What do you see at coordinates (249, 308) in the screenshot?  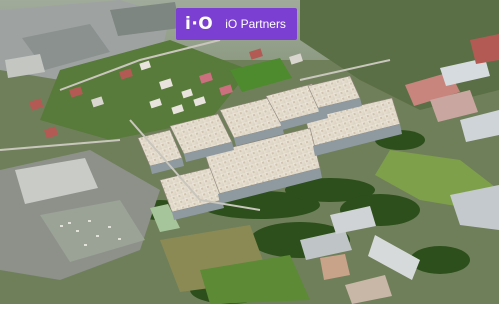 I see `bottom-border` at bounding box center [249, 308].